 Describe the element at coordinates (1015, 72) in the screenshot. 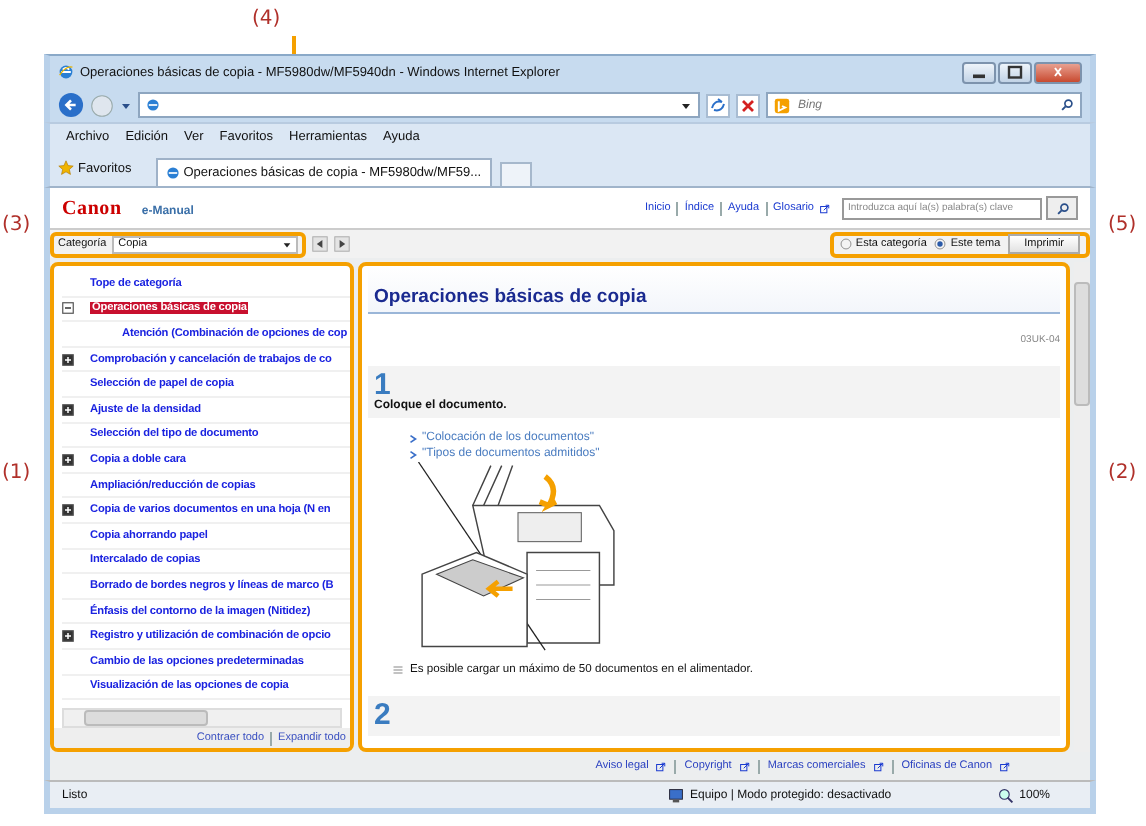

I see `maximize-button` at that location.